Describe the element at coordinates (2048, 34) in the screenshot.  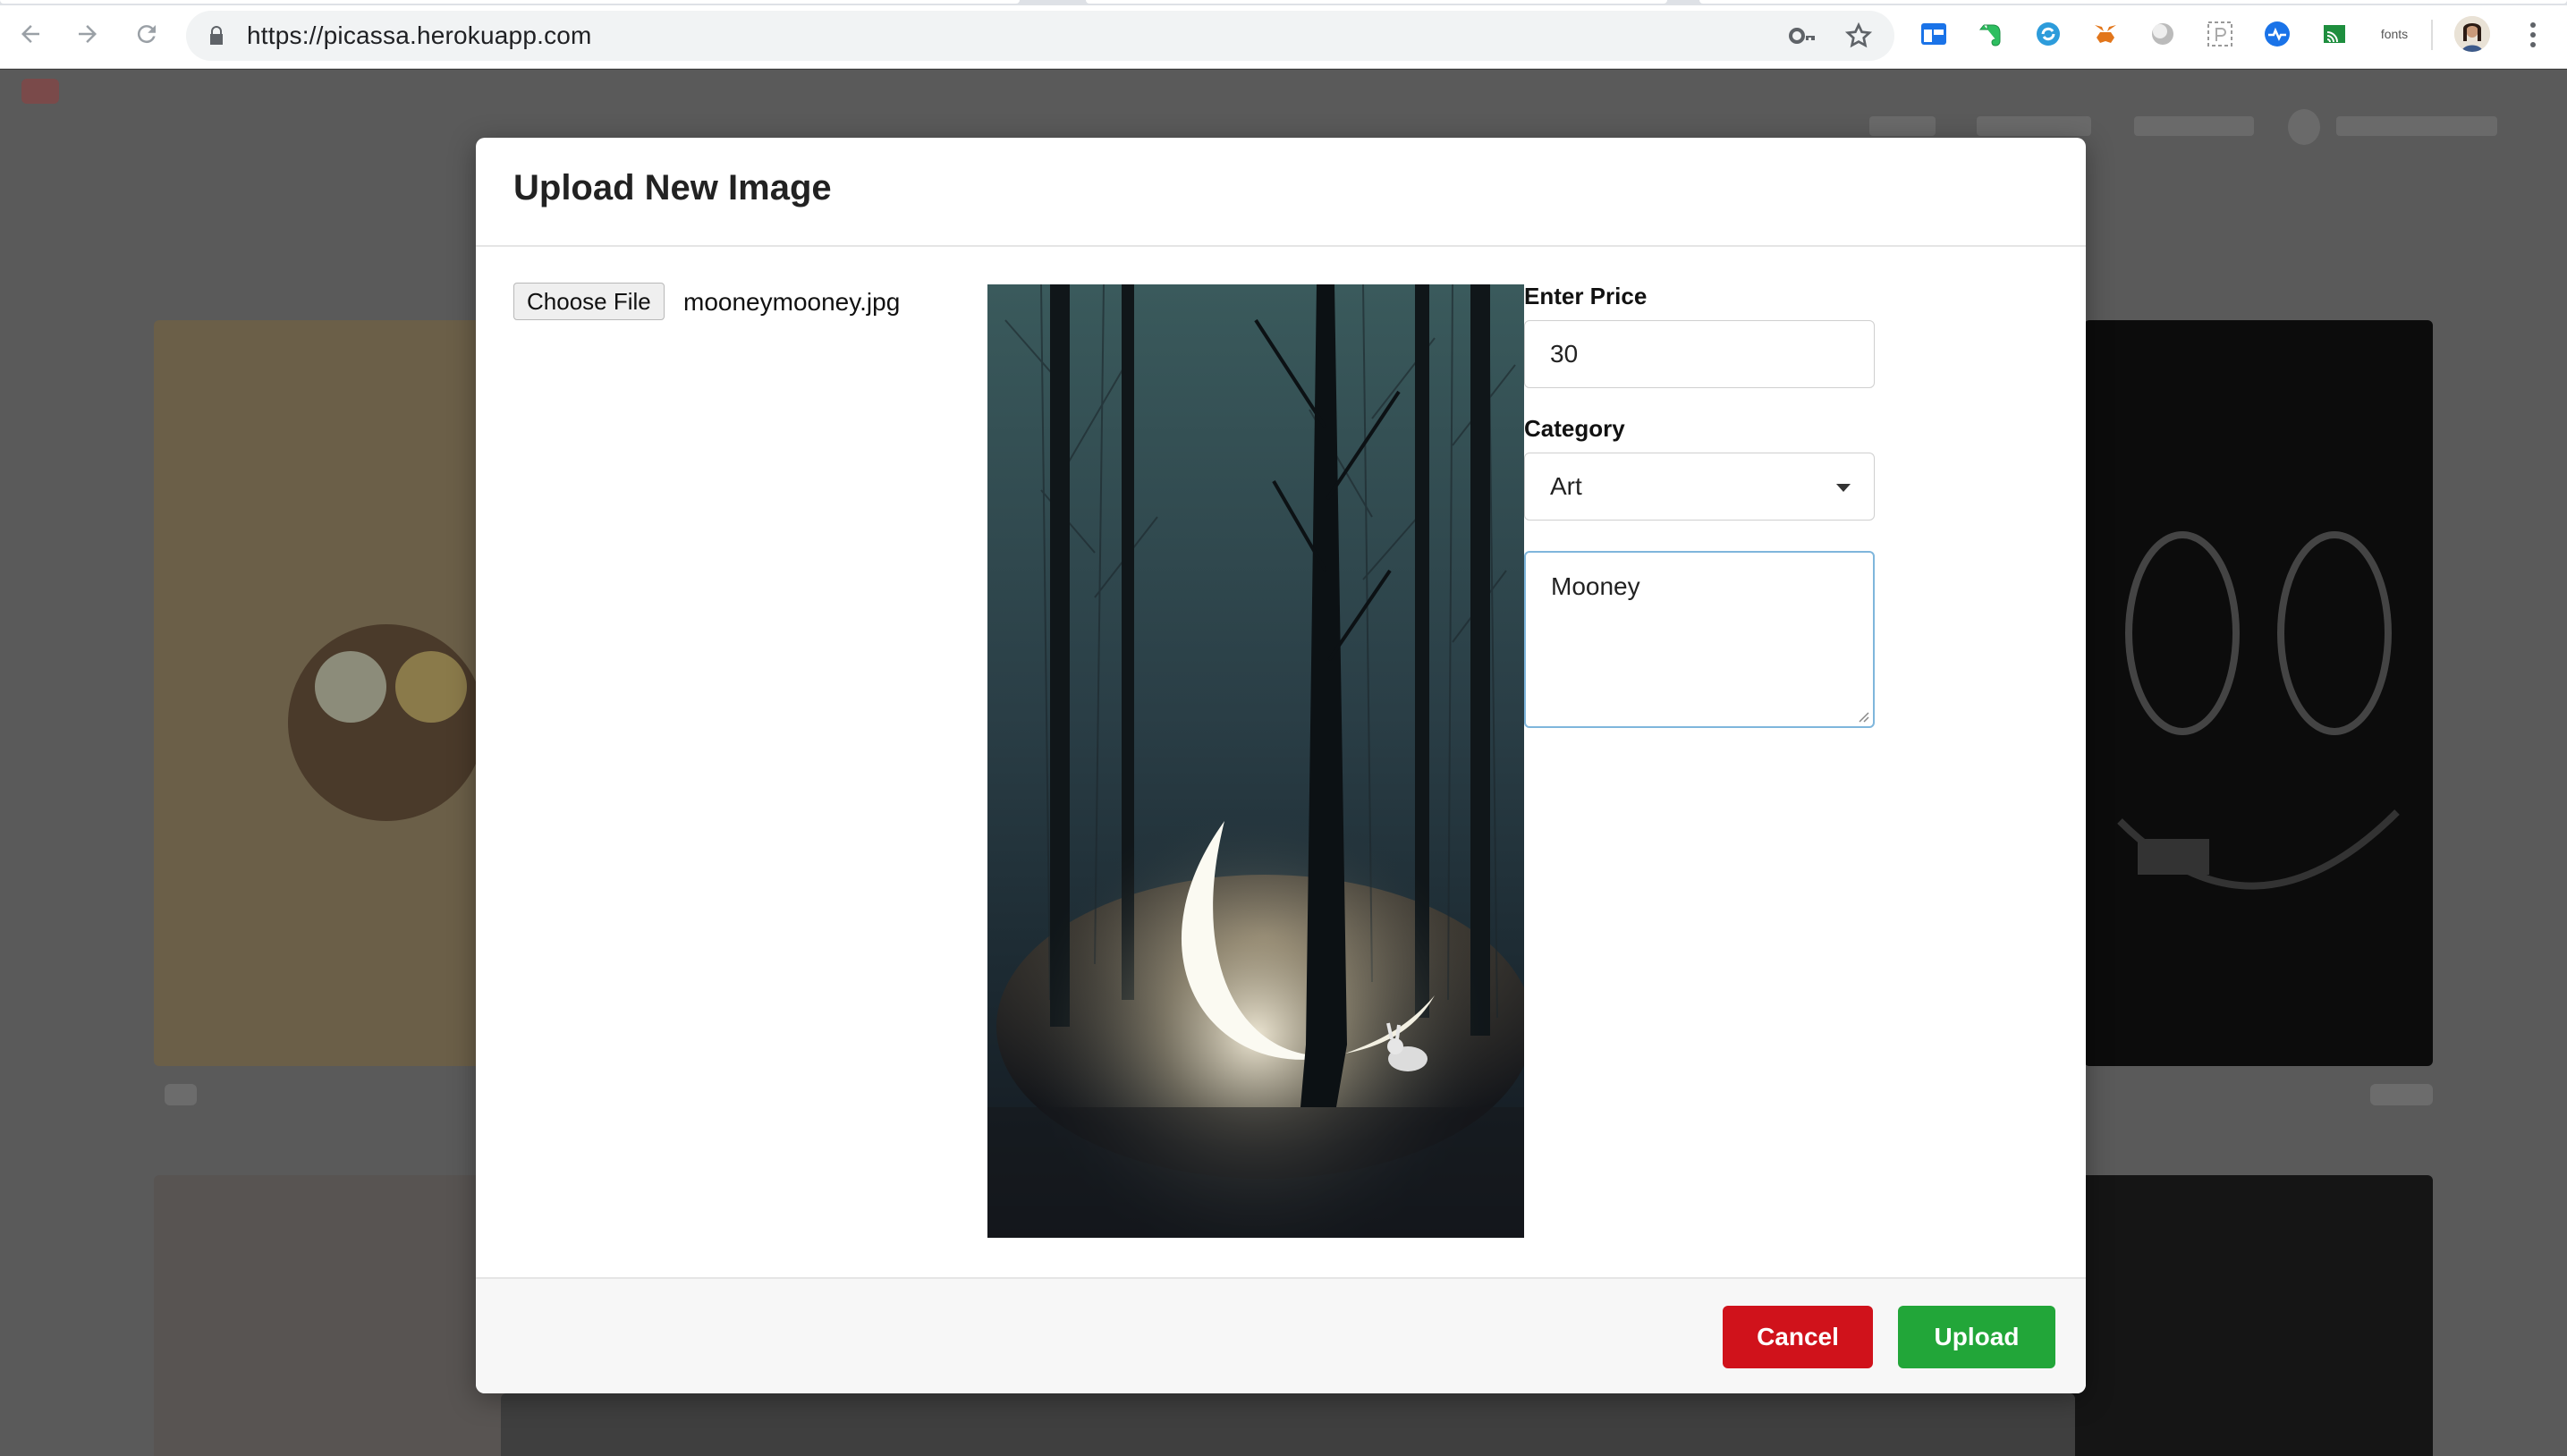
I see `sync-extension-icon` at that location.